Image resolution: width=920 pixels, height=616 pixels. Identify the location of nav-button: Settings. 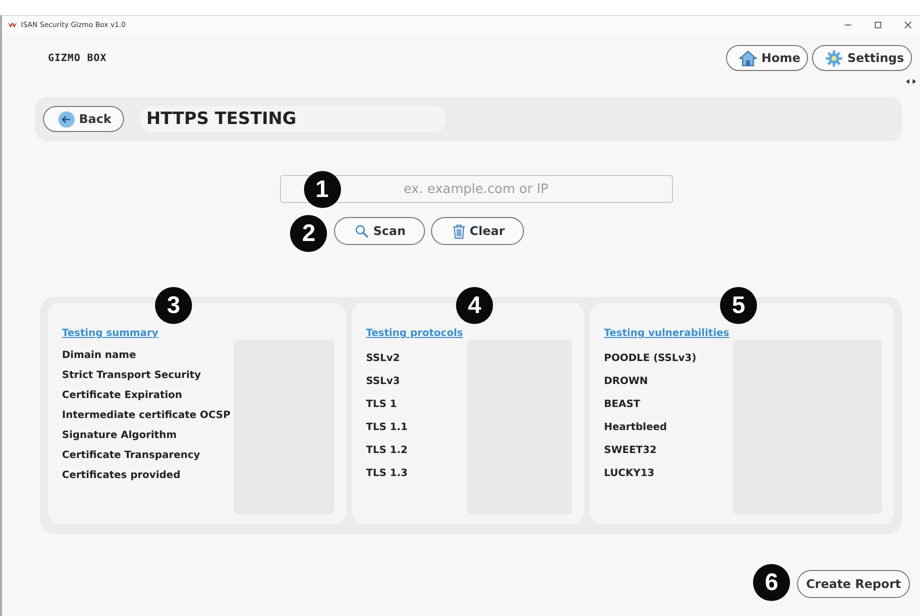
(862, 58).